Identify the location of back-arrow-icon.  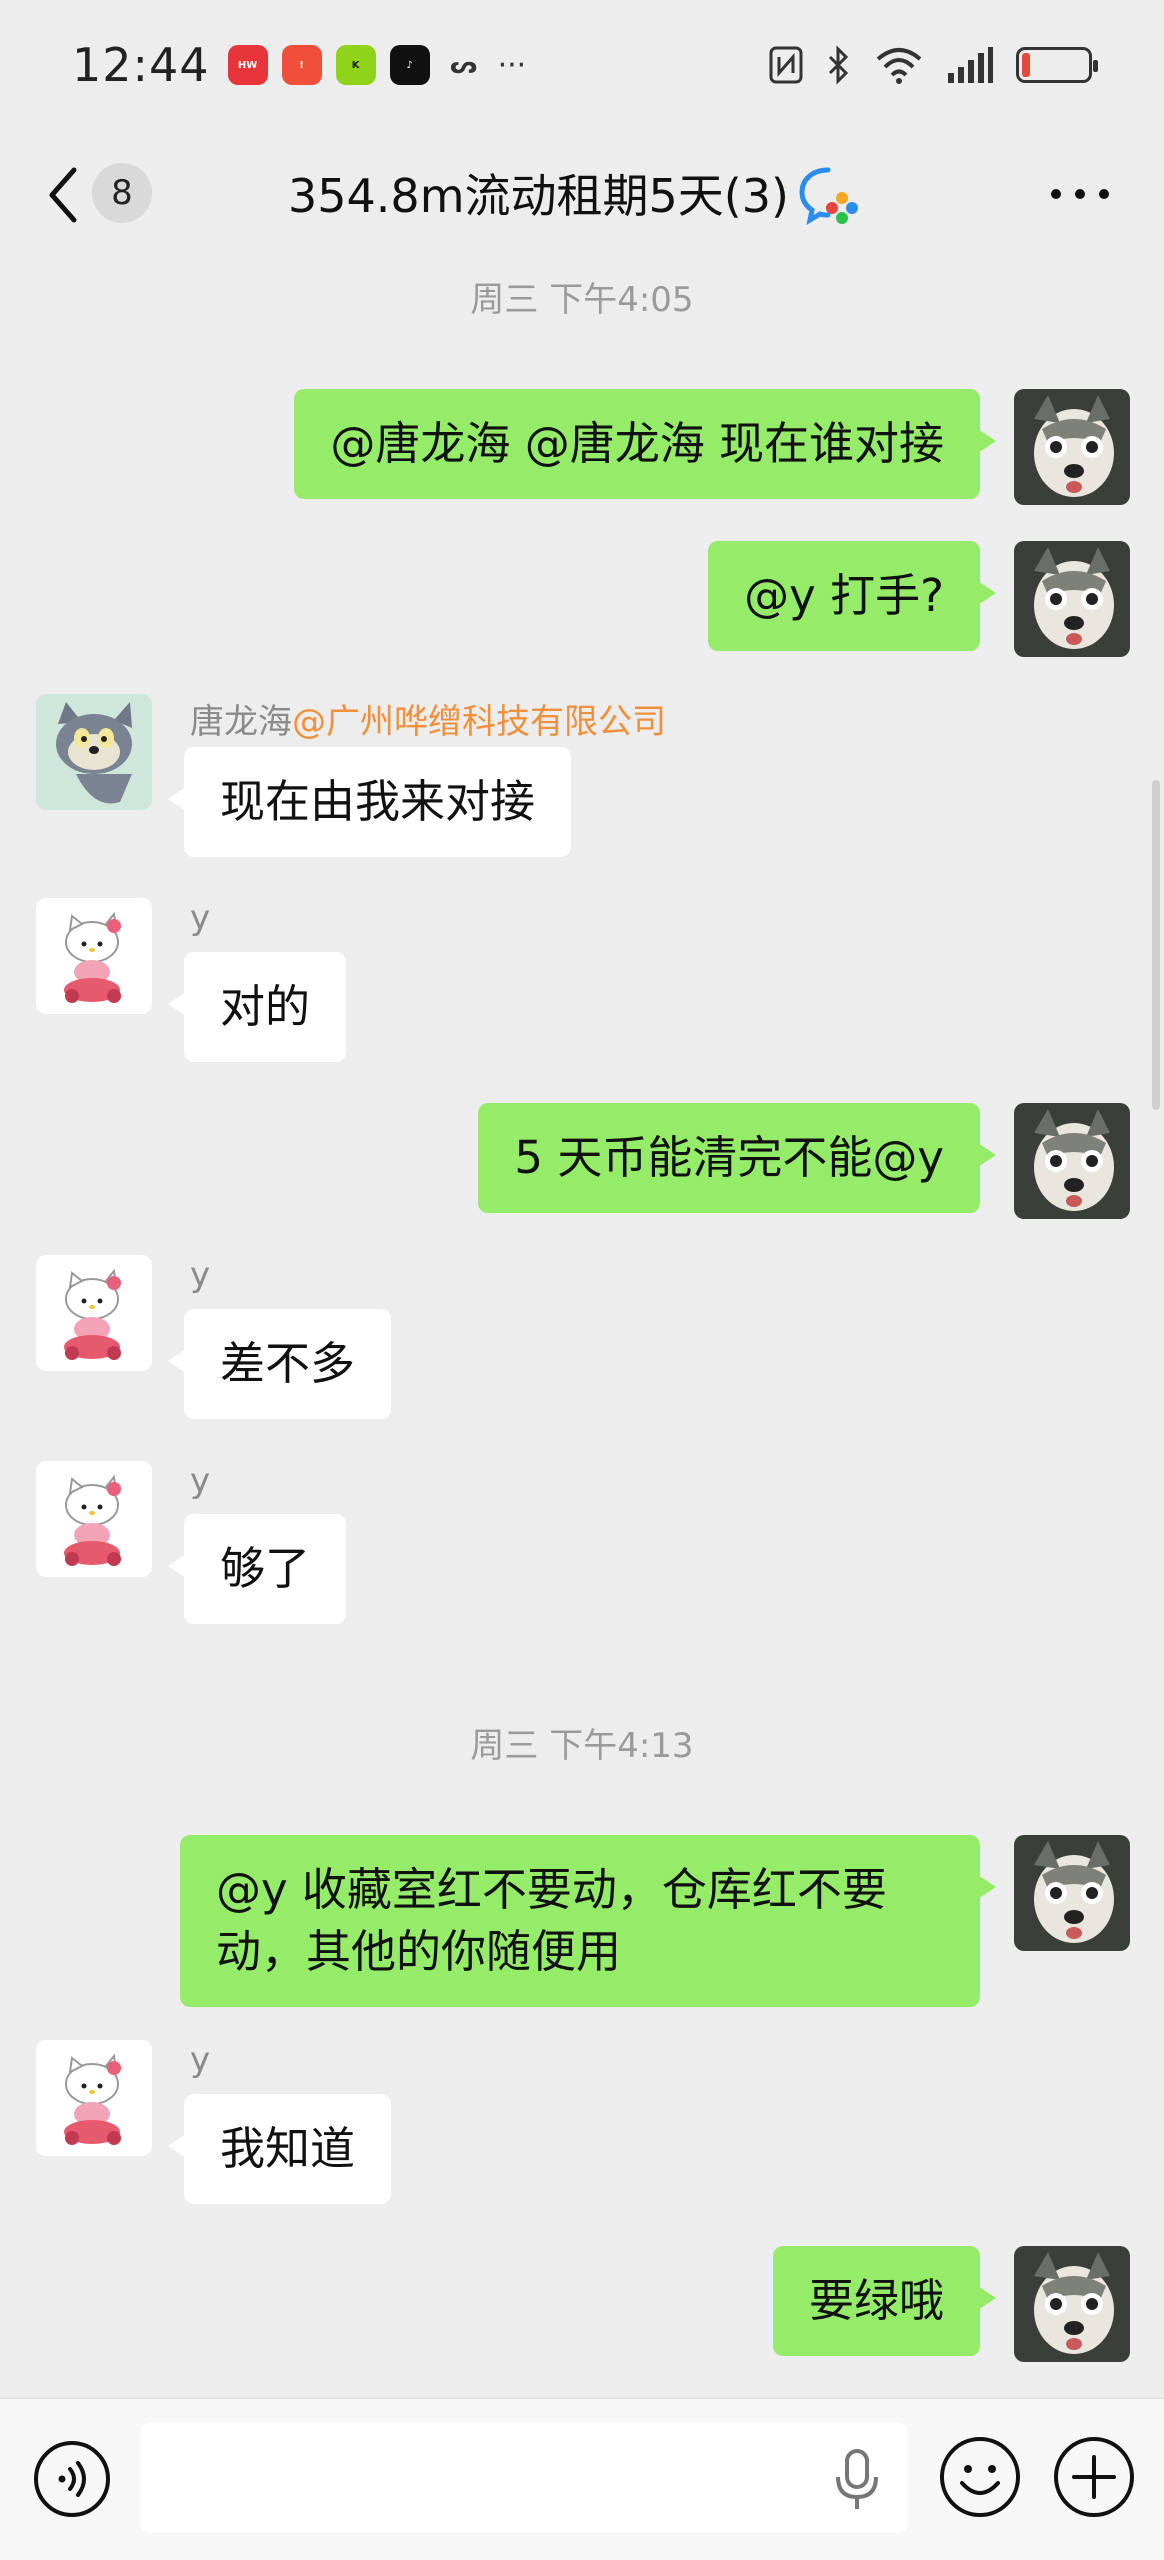
(65, 195).